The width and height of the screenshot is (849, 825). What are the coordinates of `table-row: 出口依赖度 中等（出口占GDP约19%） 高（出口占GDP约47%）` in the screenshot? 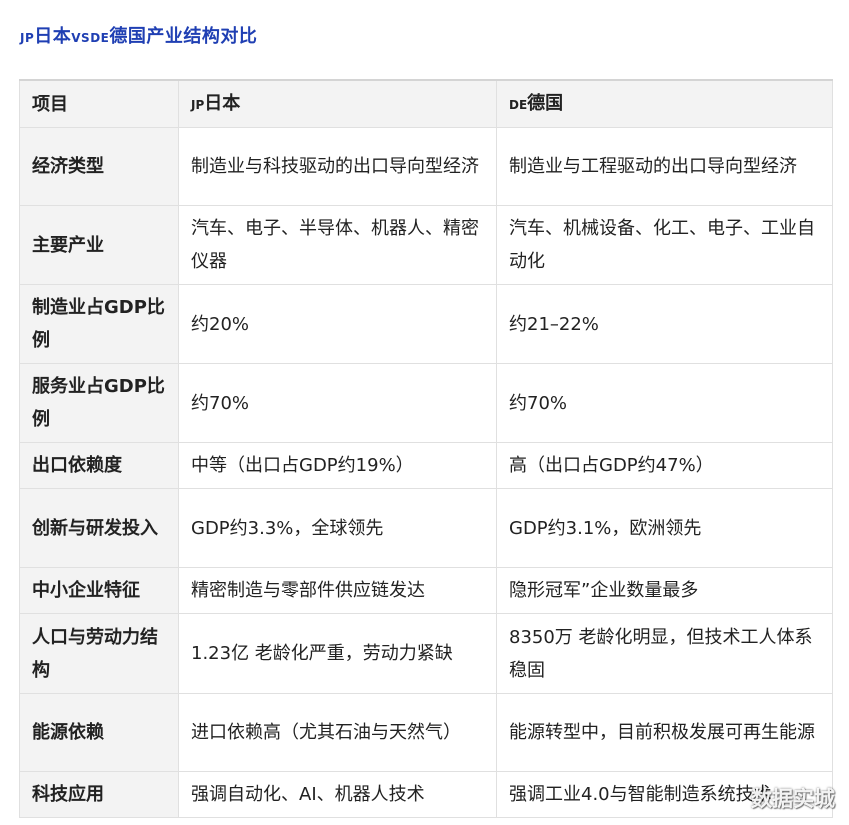 It's located at (426, 465).